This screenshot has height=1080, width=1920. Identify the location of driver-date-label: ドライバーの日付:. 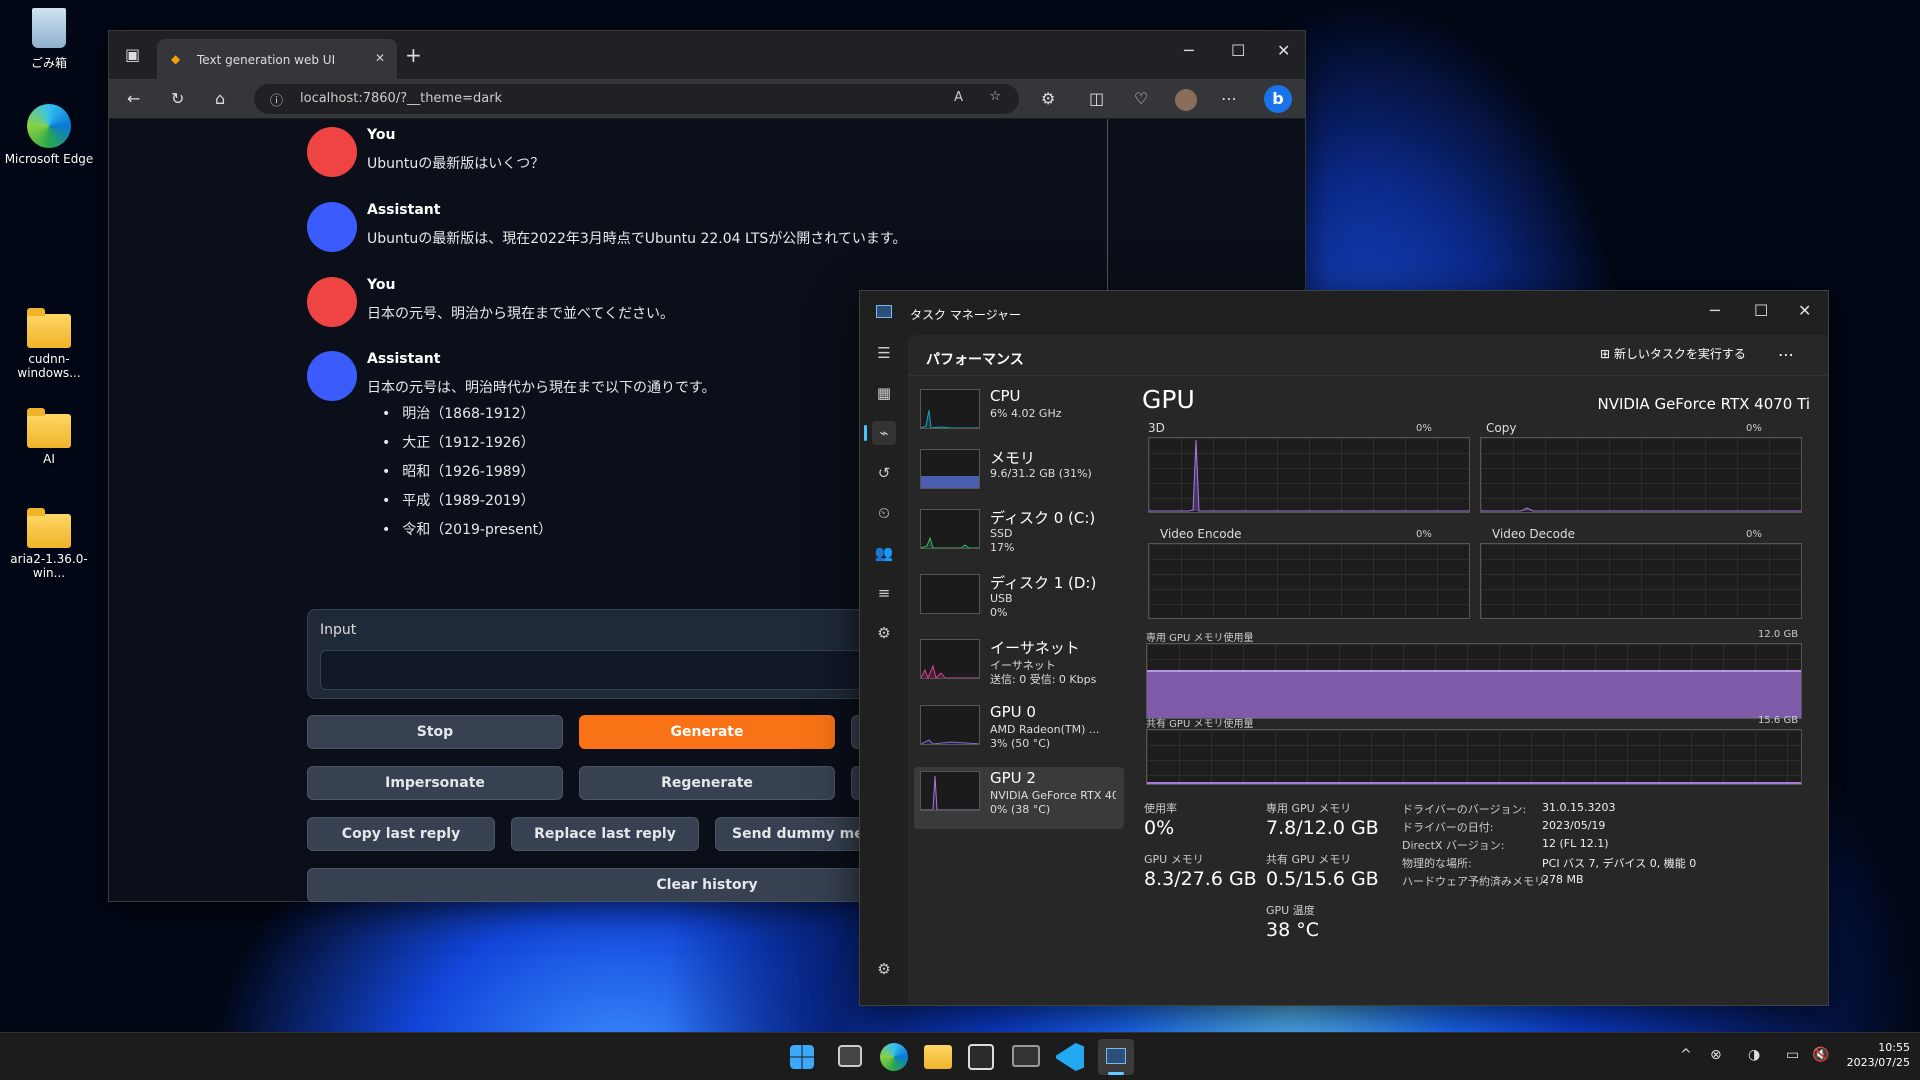
(1448, 827).